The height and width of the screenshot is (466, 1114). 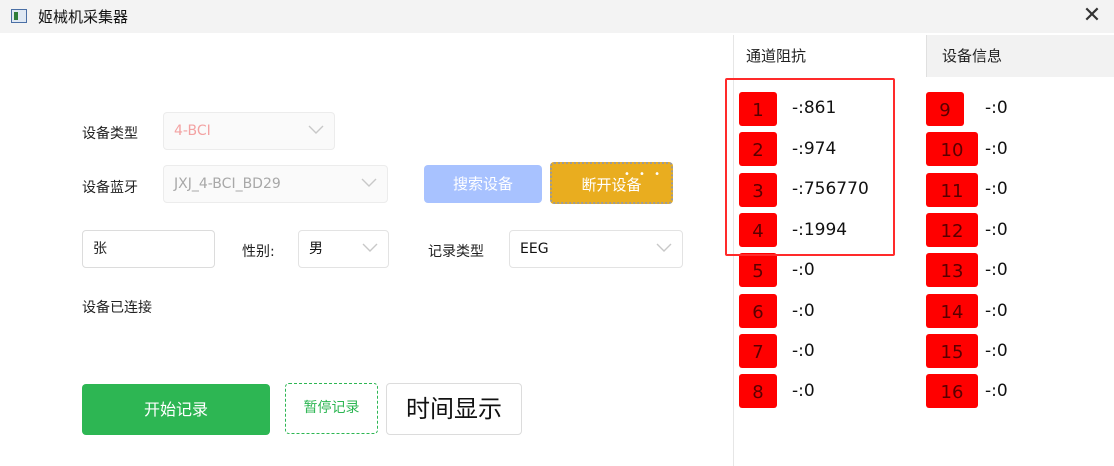 I want to click on connection-status-text: 设备已连接, so click(x=117, y=308).